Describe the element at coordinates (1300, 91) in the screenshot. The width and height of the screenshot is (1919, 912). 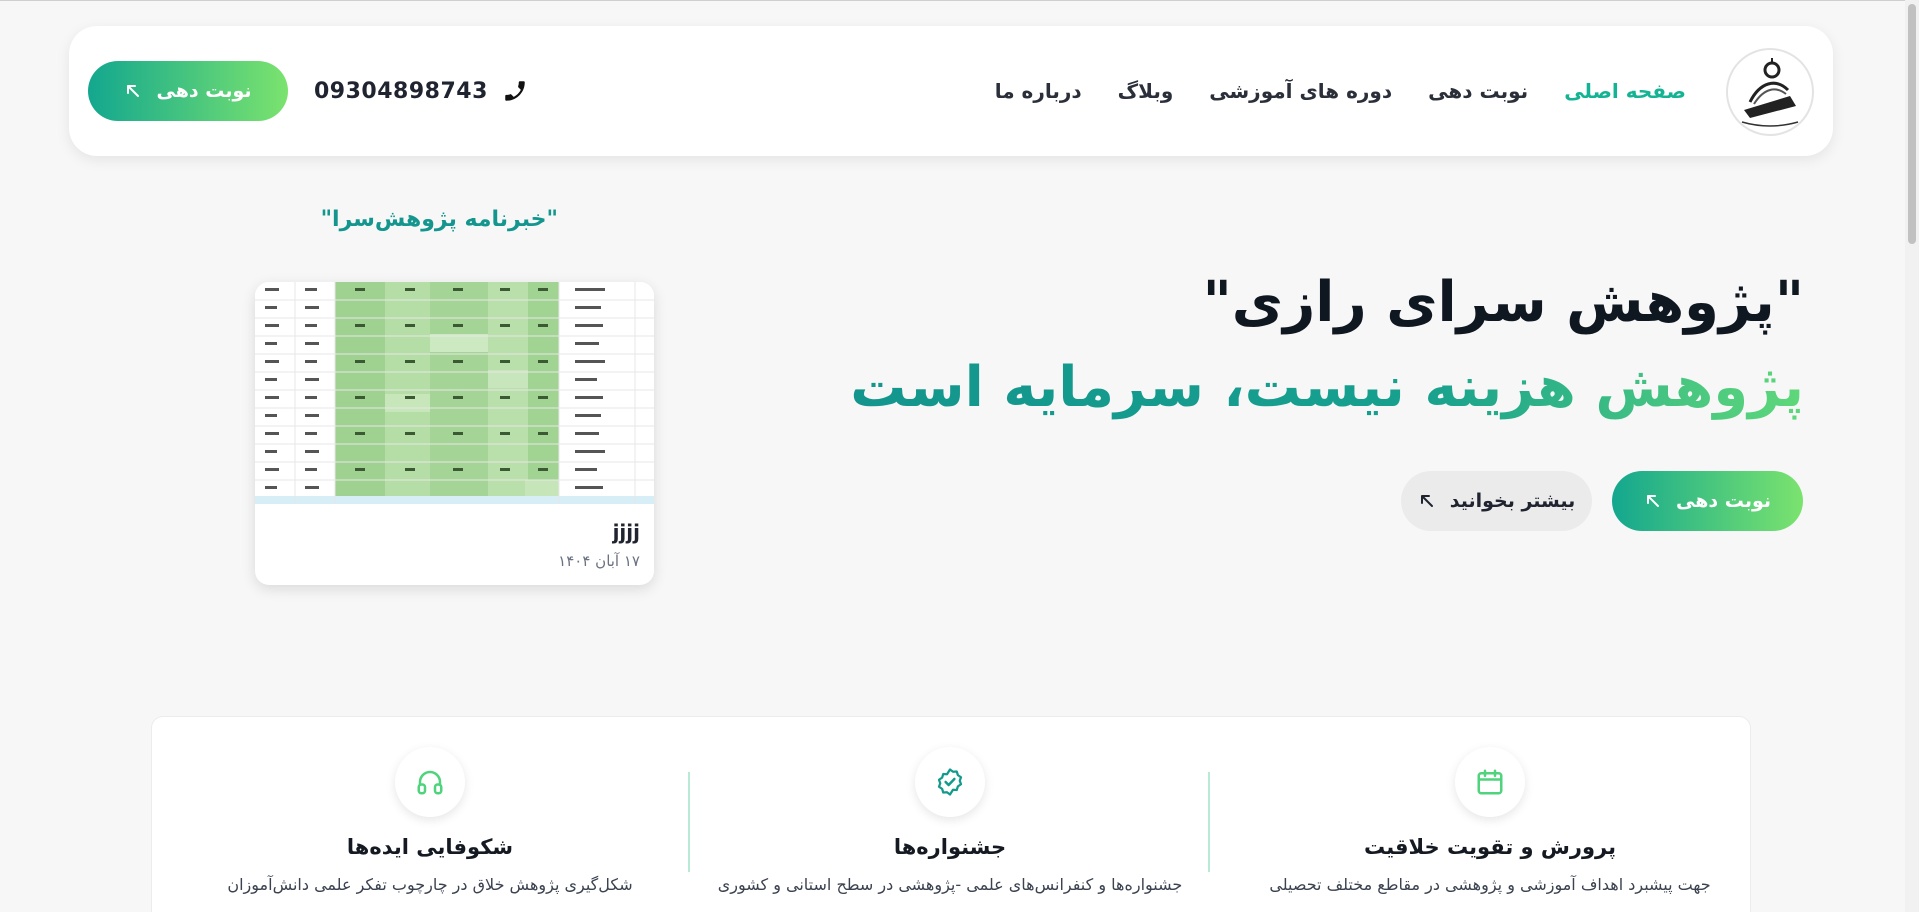
I see `nav-item-courses: دوره های آموزشی` at that location.